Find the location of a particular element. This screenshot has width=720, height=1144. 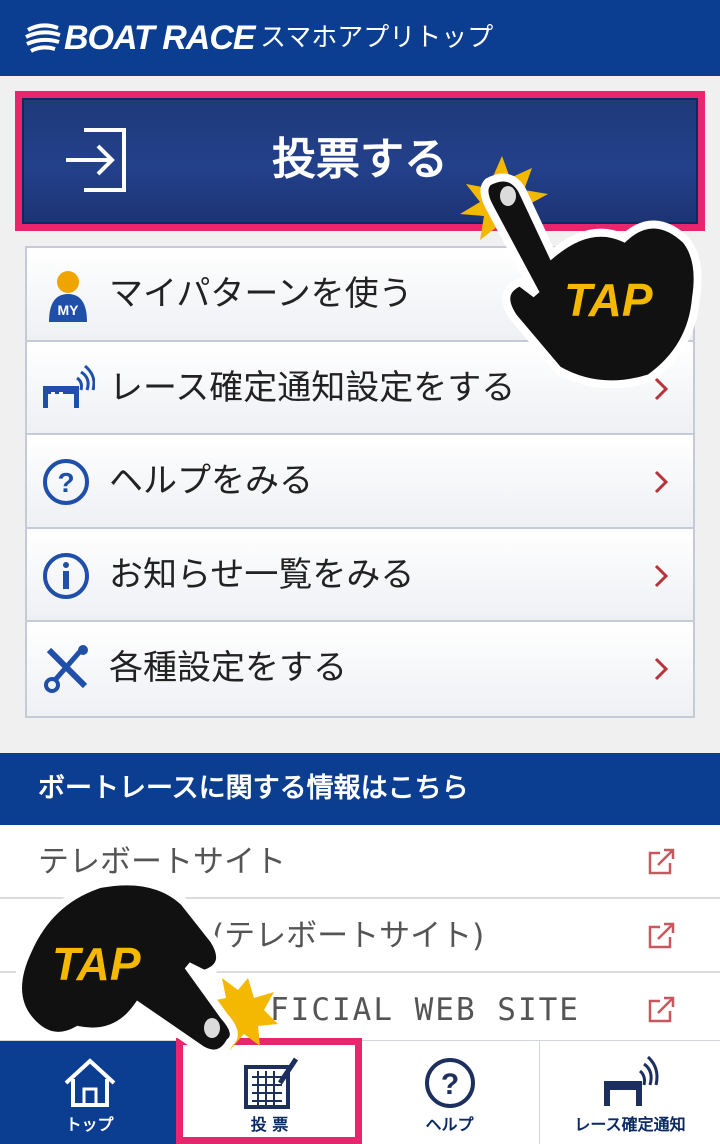

menu-item-notices: お知らせ一覧をみる is located at coordinates (360, 575).